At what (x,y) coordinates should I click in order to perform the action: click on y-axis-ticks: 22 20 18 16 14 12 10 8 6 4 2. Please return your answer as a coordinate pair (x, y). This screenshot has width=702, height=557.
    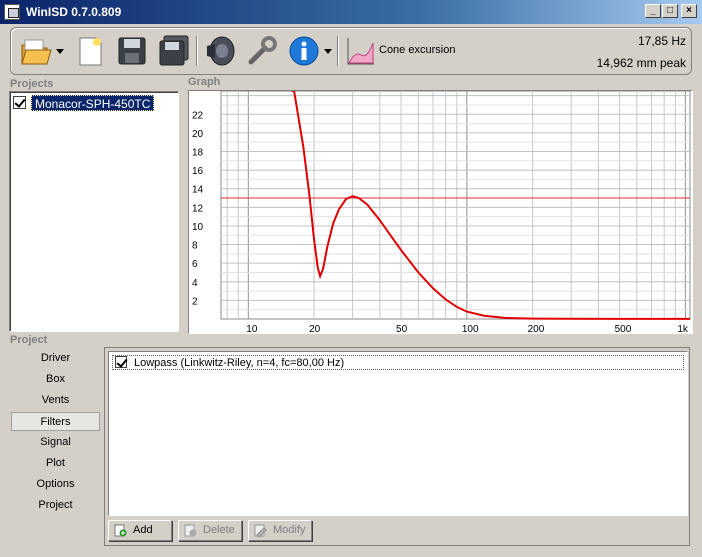
    Looking at the image, I should click on (198, 208).